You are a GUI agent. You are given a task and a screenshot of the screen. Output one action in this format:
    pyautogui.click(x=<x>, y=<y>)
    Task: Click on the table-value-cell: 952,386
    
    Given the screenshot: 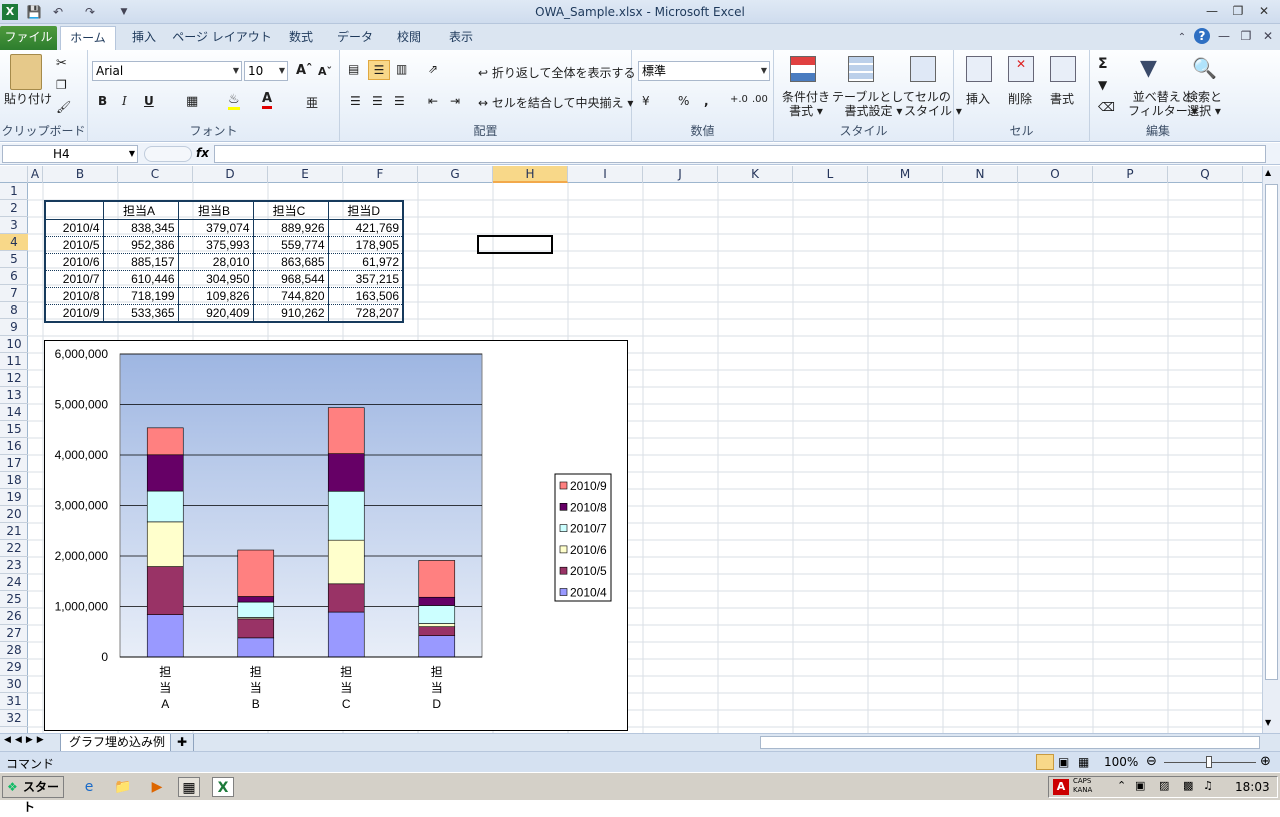 What is the action you would take?
    pyautogui.click(x=141, y=245)
    